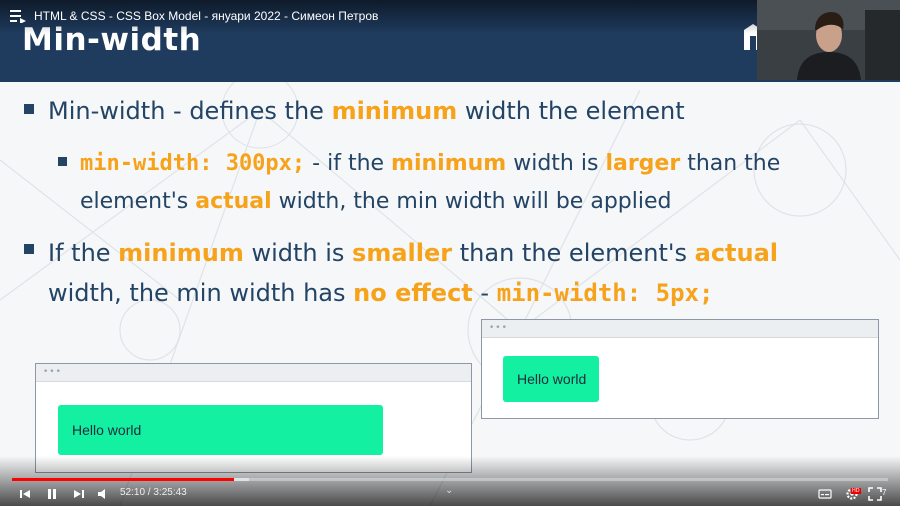  Describe the element at coordinates (220, 430) in the screenshot. I see `hello-world-box-wide: Hello world` at that location.